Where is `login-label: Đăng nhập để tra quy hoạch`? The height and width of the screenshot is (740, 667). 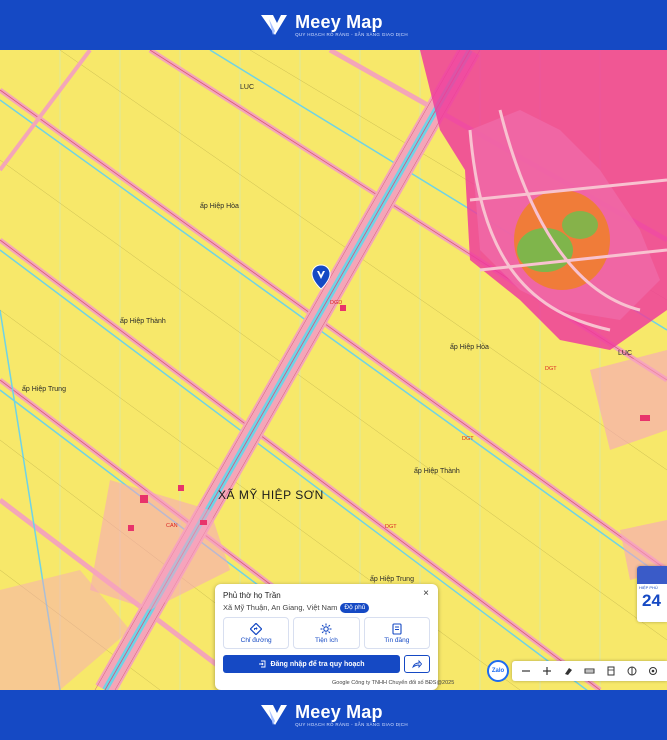 login-label: Đăng nhập để tra quy hoạch is located at coordinates (317, 664).